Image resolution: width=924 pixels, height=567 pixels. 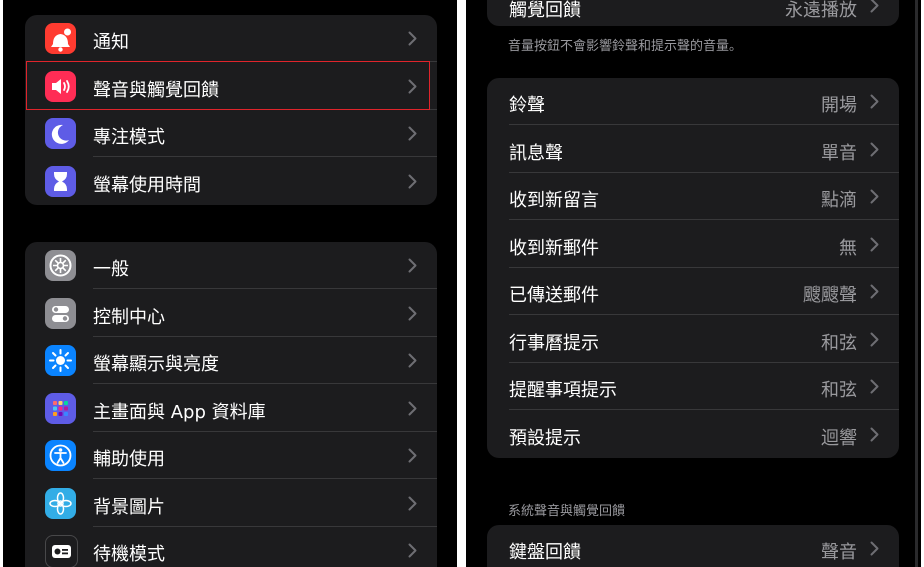 What do you see at coordinates (545, 552) in the screenshot?
I see `row-label: 鍵盤回饋` at bounding box center [545, 552].